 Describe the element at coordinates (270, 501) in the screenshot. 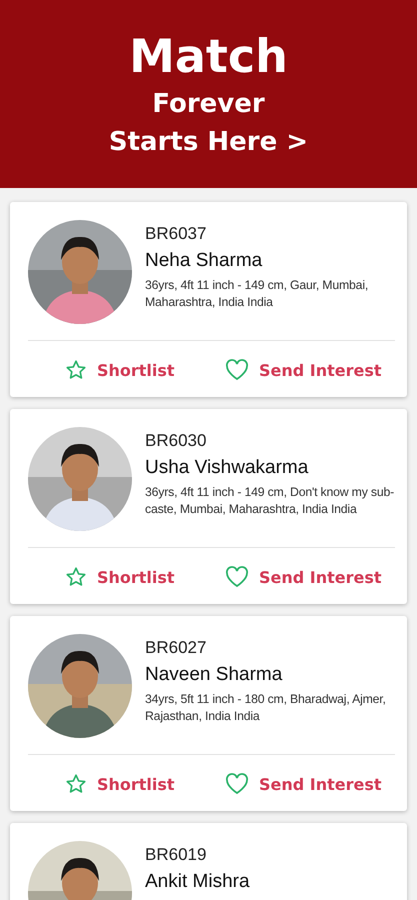

I see `profile-details: 36yrs, 4ft 11 inch - 149 cm, Don't know my sub-caste, Mumbai, Maharashtra, India India` at that location.